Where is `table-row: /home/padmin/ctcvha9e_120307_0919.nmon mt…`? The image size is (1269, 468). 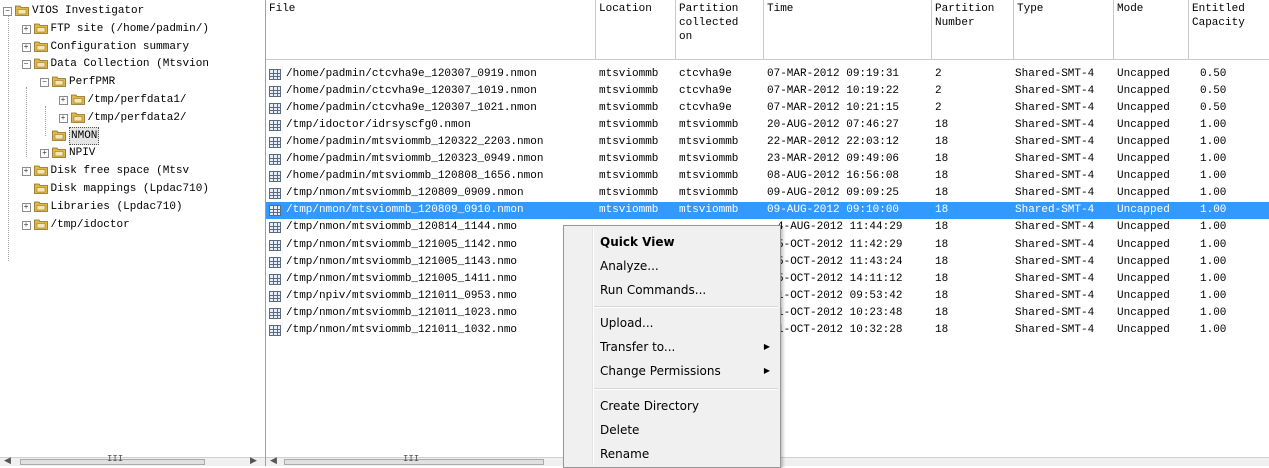 table-row: /home/padmin/ctcvha9e_120307_0919.nmon mt… is located at coordinates (767, 74).